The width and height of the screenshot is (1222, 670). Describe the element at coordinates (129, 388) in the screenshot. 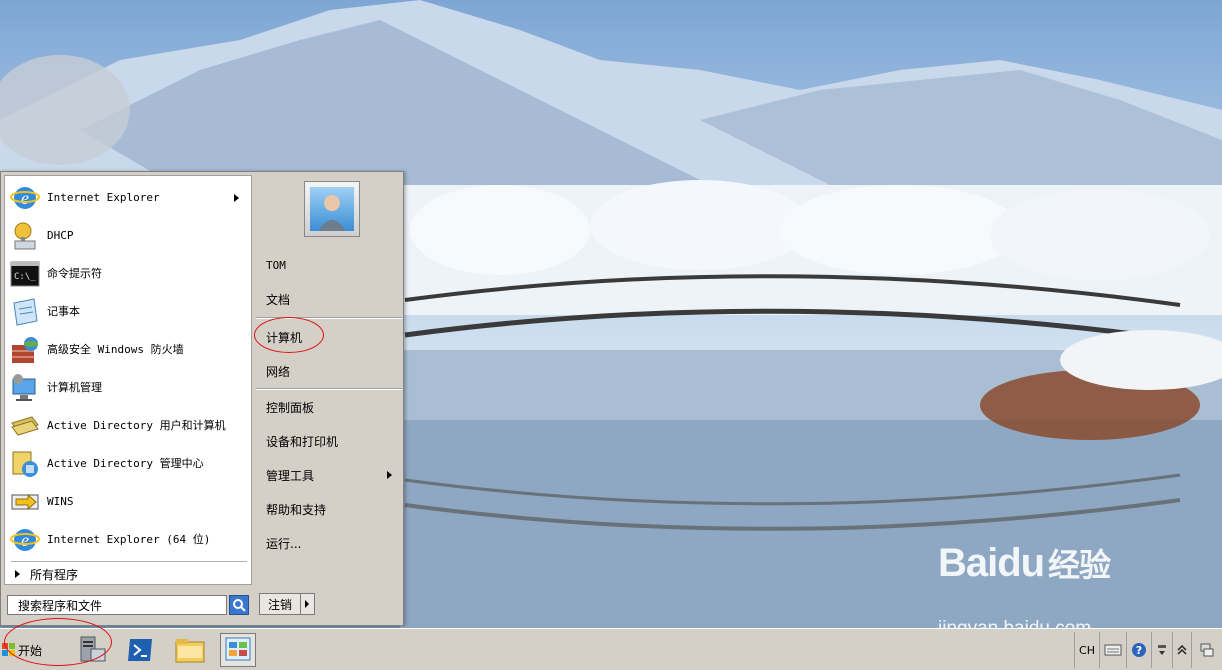

I see `program-item-computer-management: 计算机管理` at that location.